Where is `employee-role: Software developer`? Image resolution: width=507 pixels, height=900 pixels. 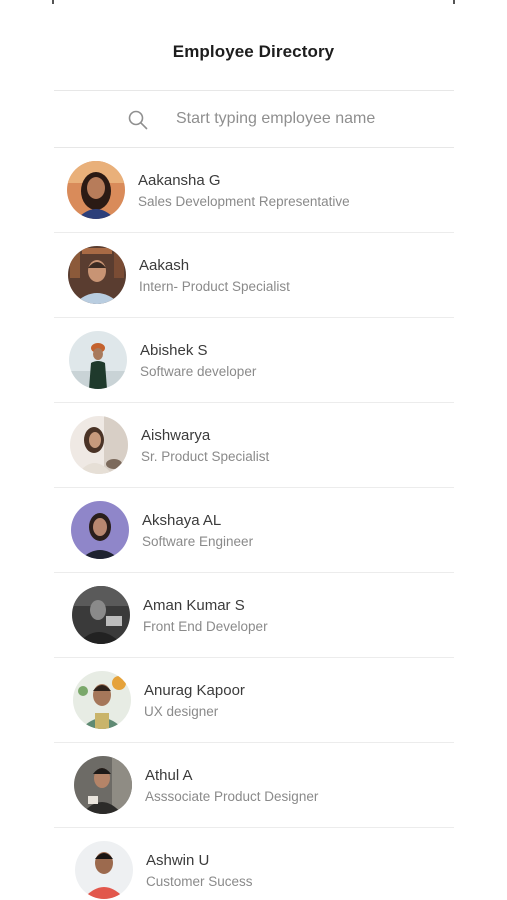 employee-role: Software developer is located at coordinates (198, 371).